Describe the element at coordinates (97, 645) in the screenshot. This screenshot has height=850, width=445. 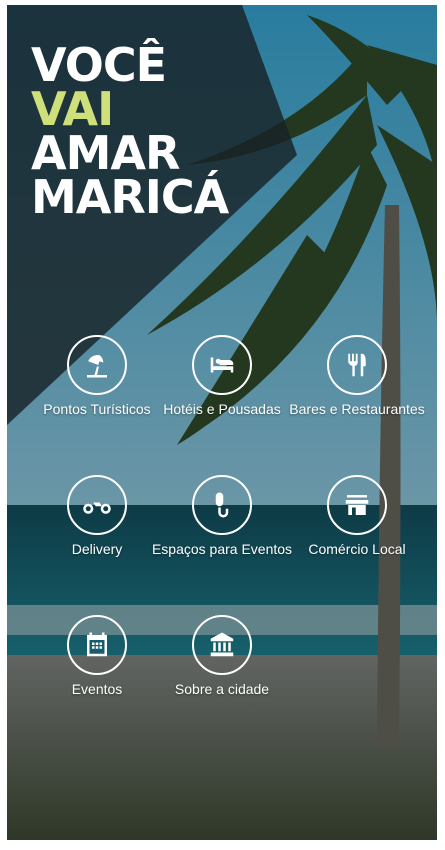
I see `calendar-icon` at that location.